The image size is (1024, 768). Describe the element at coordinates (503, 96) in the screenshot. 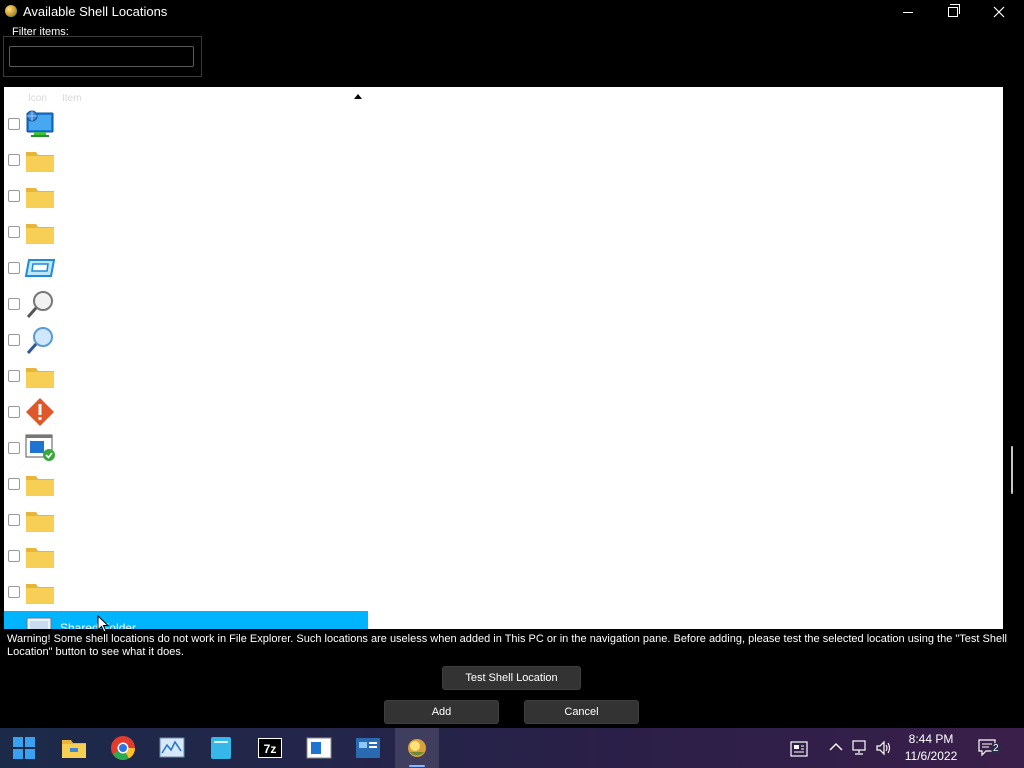

I see `list-header: Icon Item` at that location.